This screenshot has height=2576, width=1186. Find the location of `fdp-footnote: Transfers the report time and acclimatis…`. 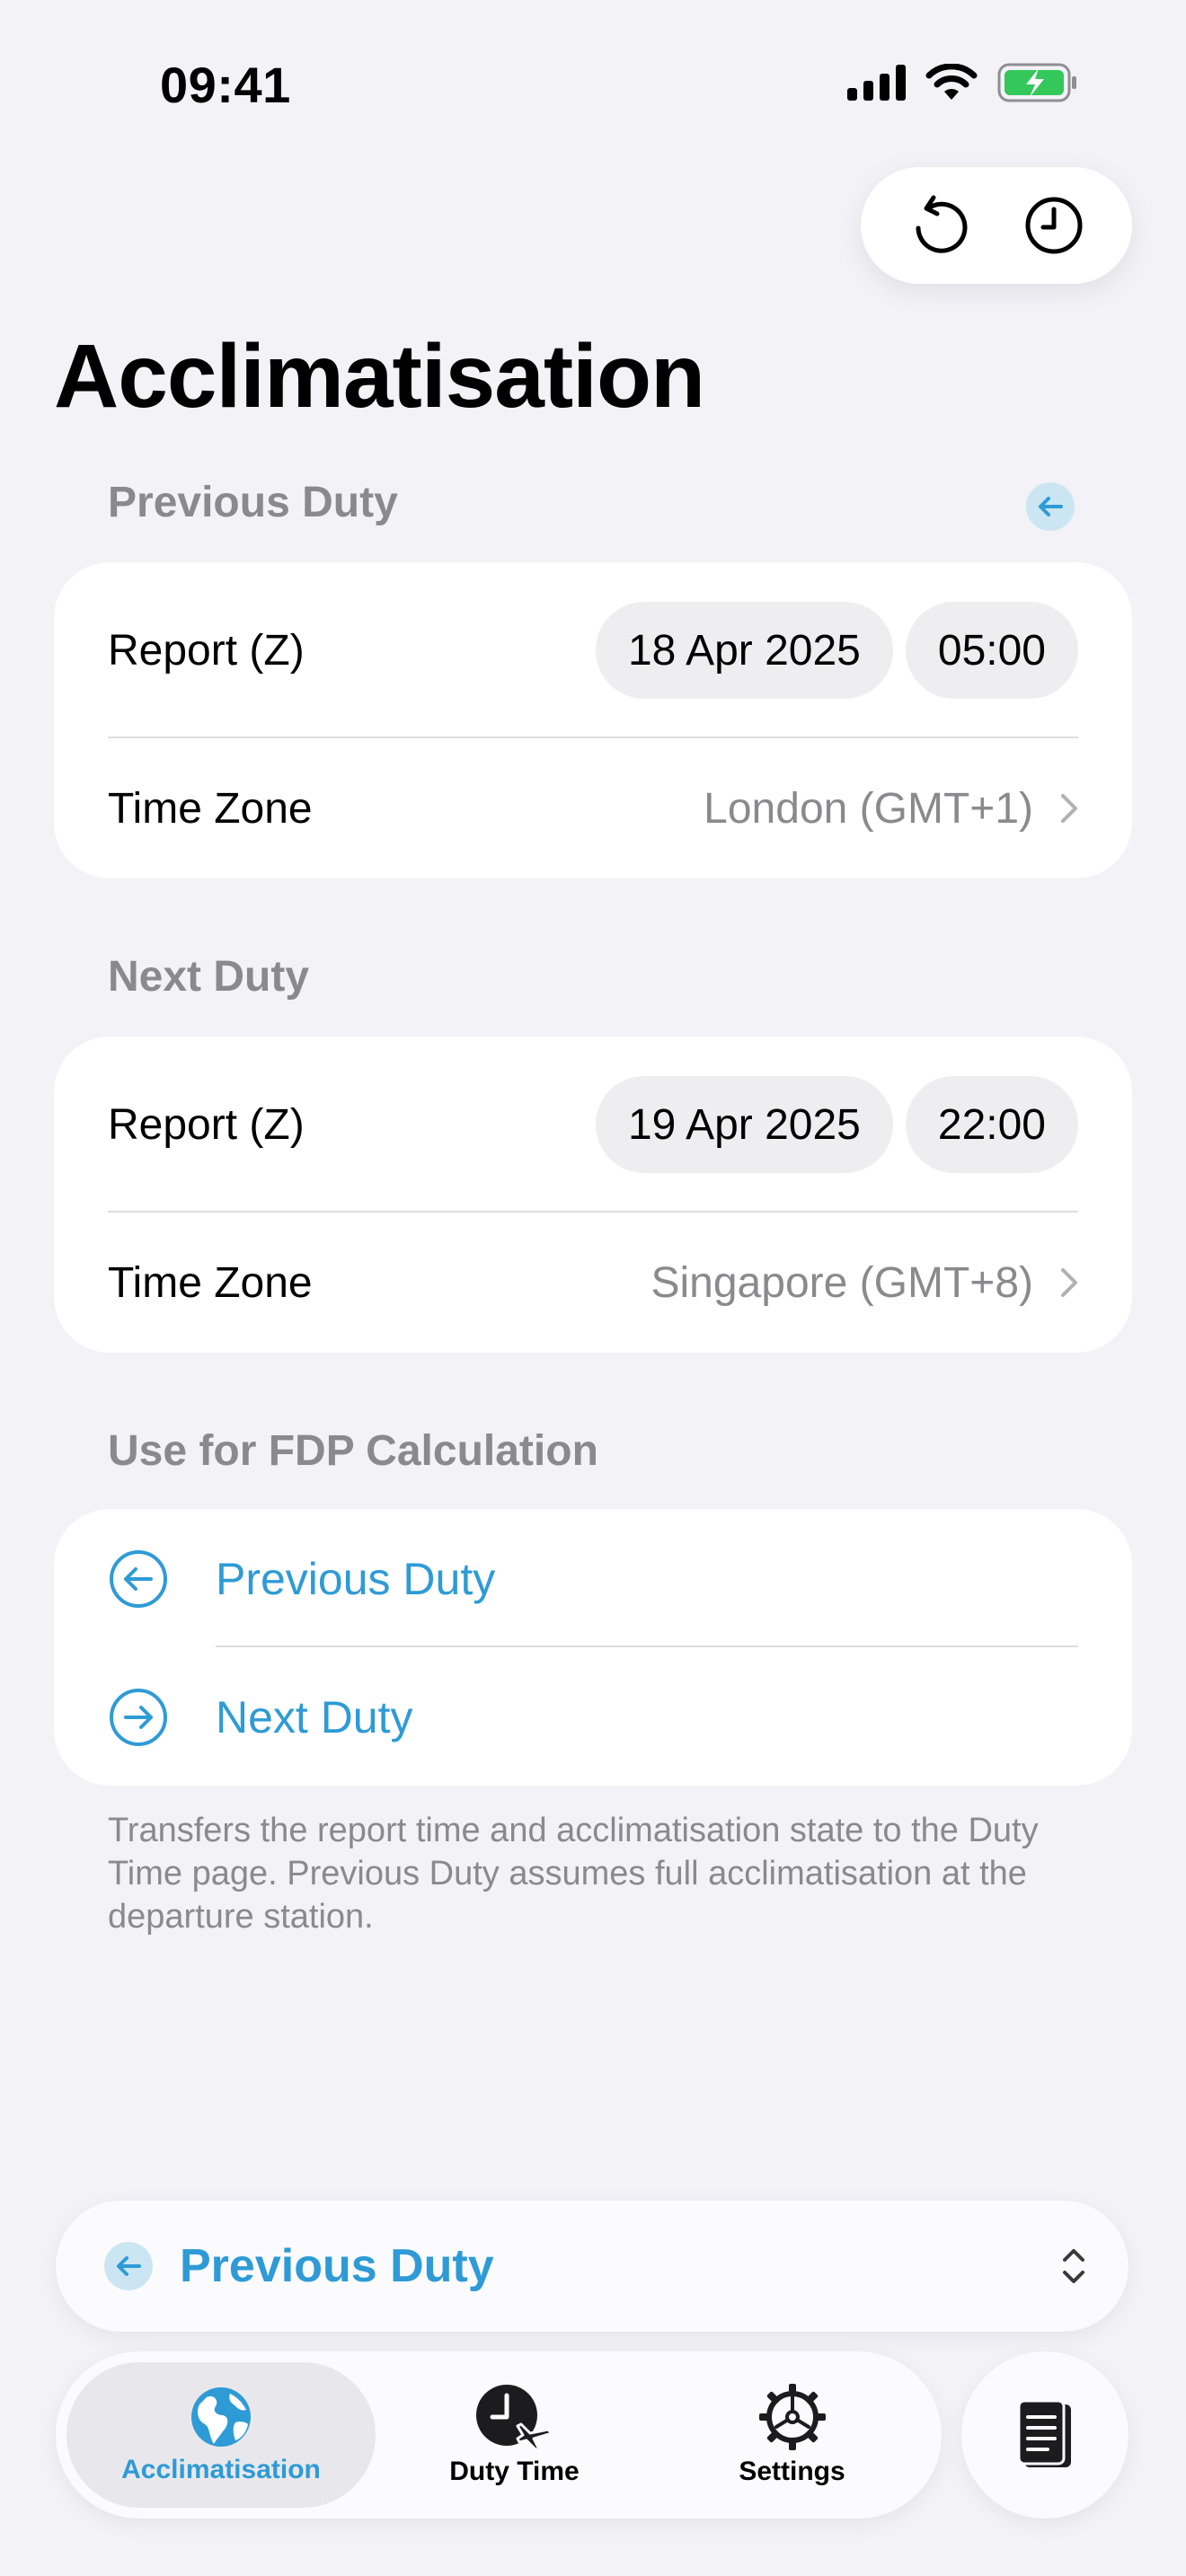

fdp-footnote: Transfers the report time and acclimatis… is located at coordinates (573, 1874).